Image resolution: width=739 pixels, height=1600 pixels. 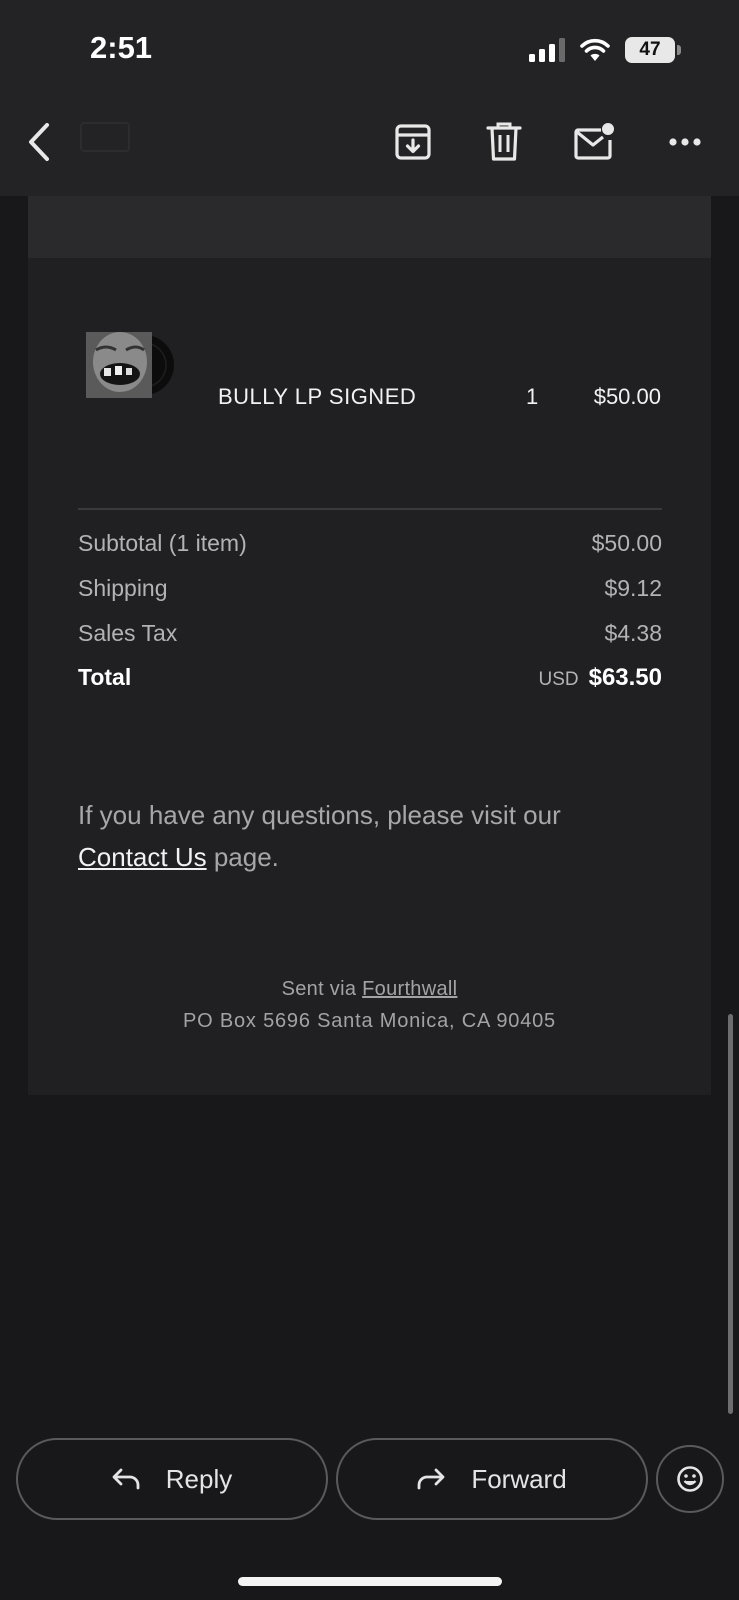 I want to click on product-name: BULLY LP SIGNED, so click(x=317, y=396).